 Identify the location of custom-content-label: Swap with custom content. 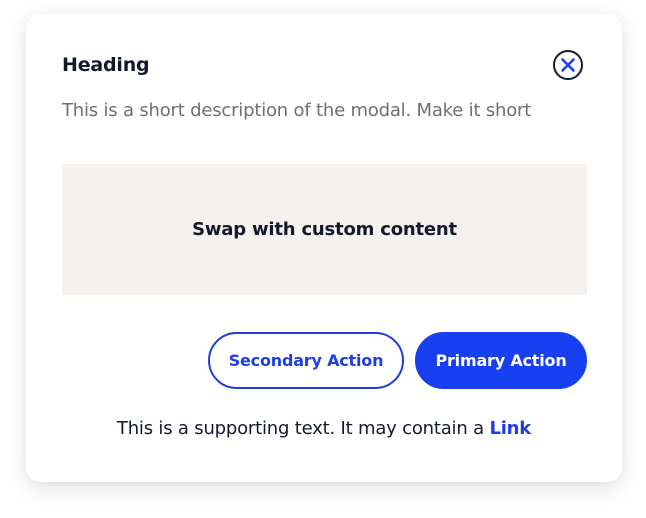
(324, 229).